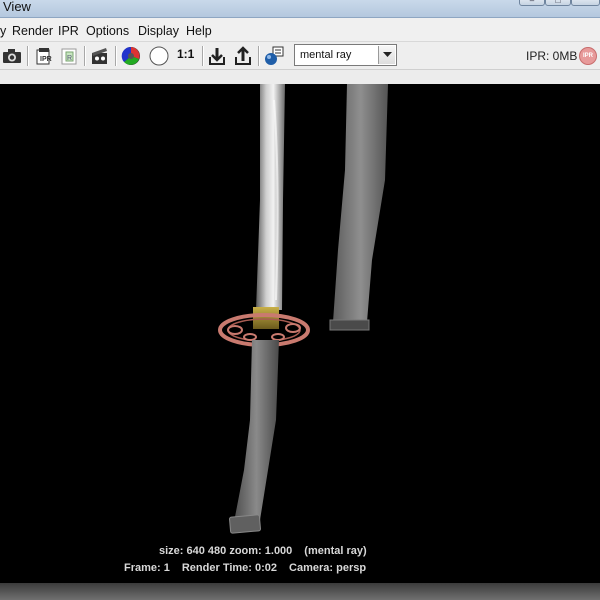 Image resolution: width=600 pixels, height=600 pixels. Describe the element at coordinates (12, 56) in the screenshot. I see `camera-icon` at that location.